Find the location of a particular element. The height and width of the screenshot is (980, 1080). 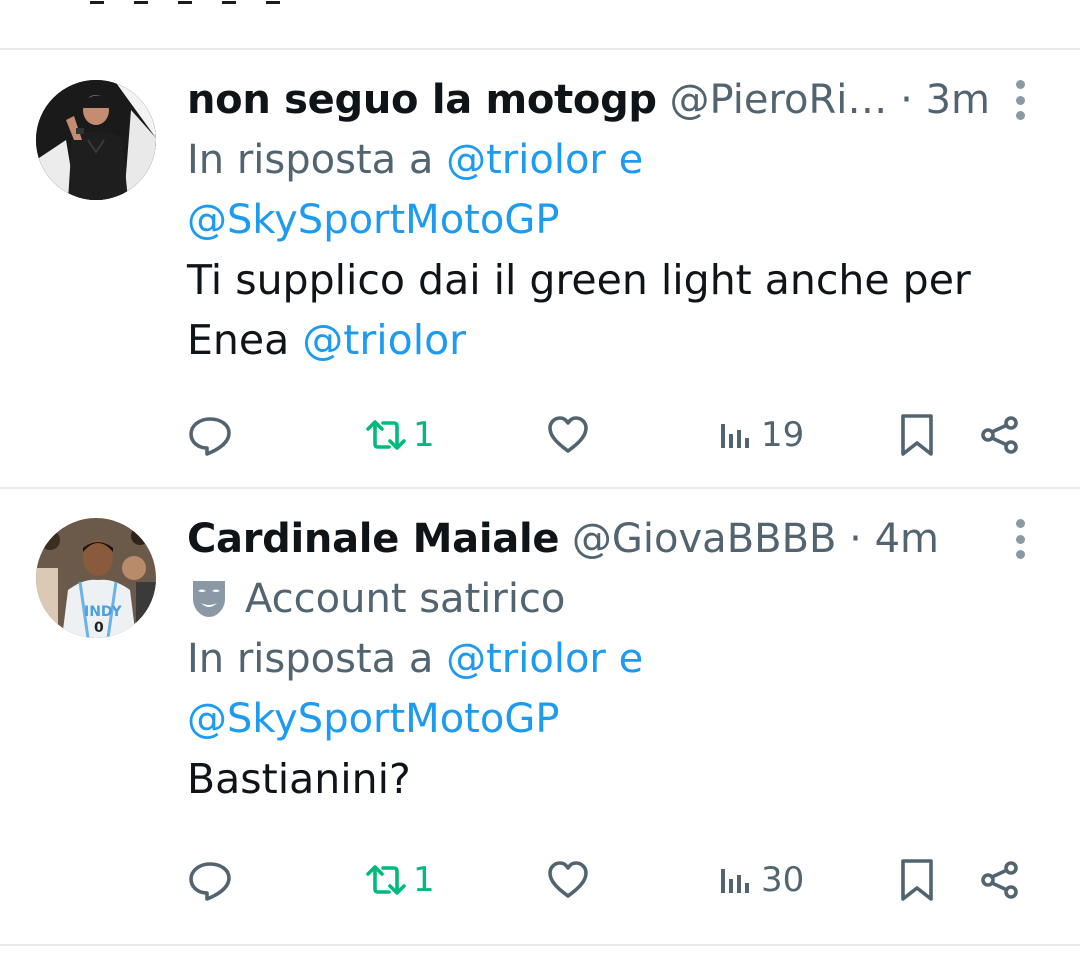

tweet-text: Ti supplico dai il green light anche per is located at coordinates (579, 280).